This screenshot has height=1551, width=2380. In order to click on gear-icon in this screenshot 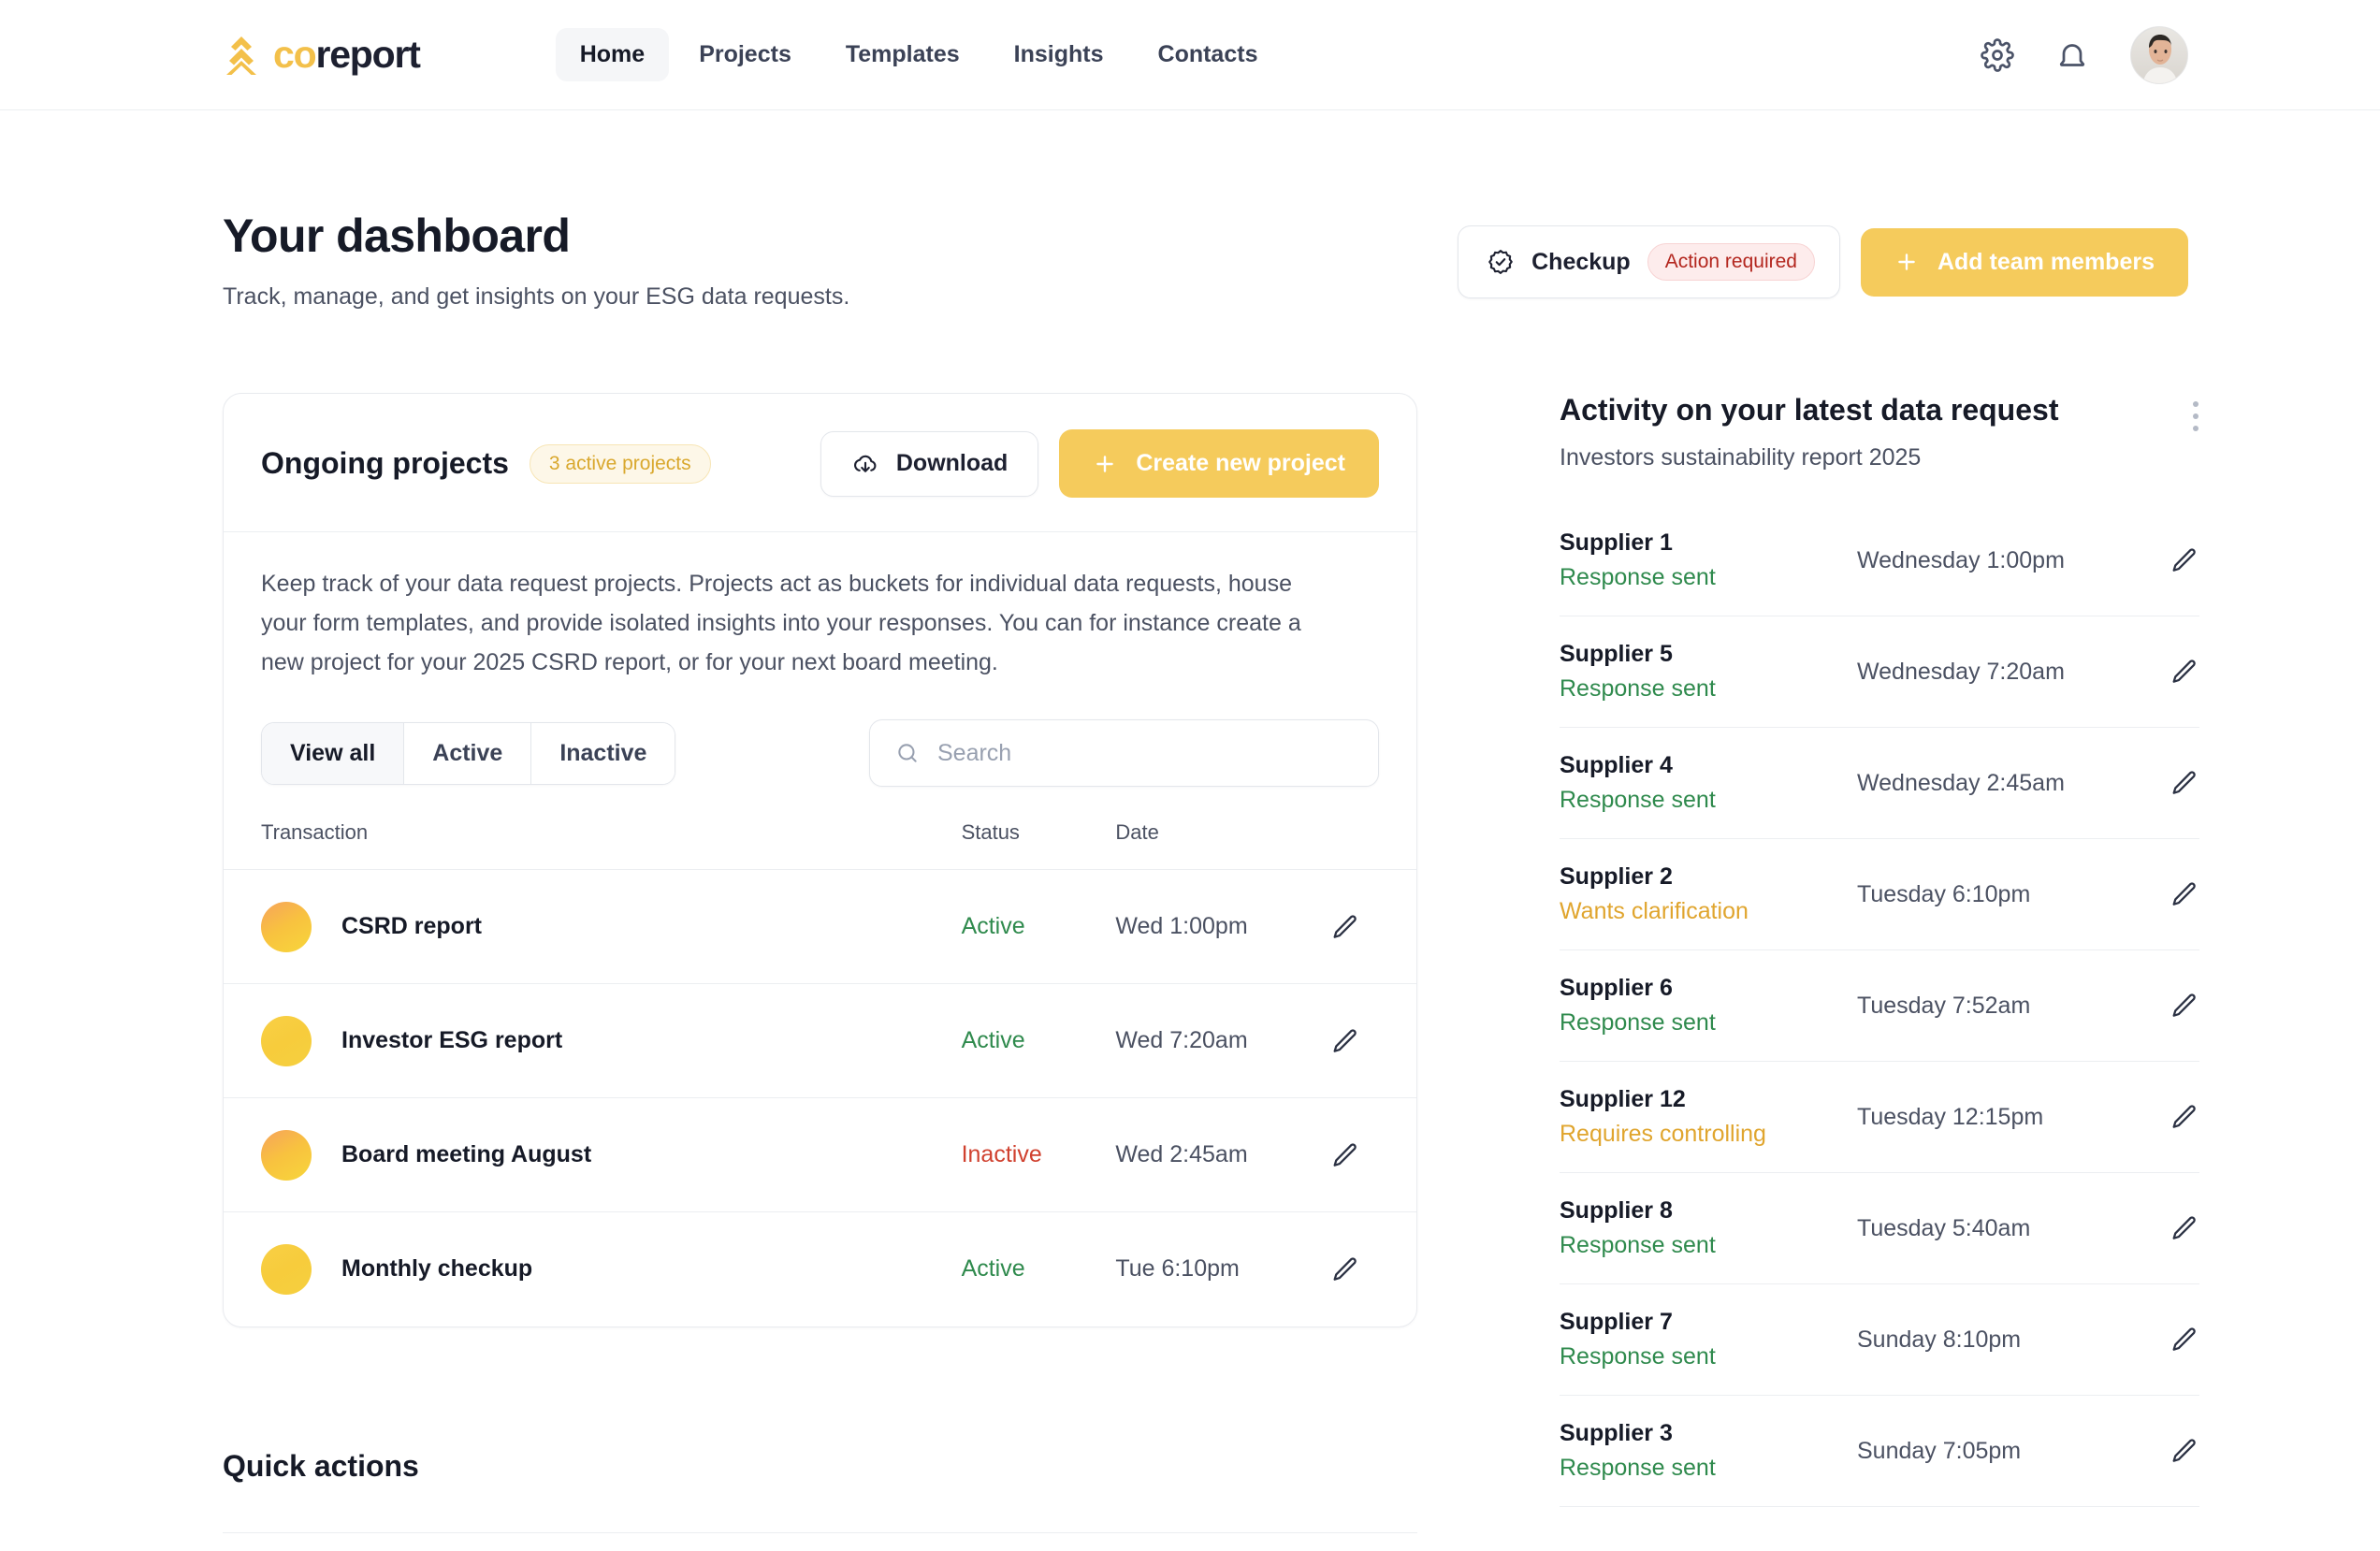, I will do `click(1997, 54)`.